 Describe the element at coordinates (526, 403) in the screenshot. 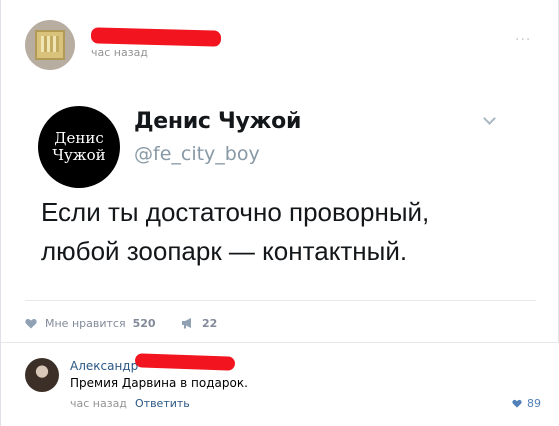

I see `comment-like-button: 89` at that location.